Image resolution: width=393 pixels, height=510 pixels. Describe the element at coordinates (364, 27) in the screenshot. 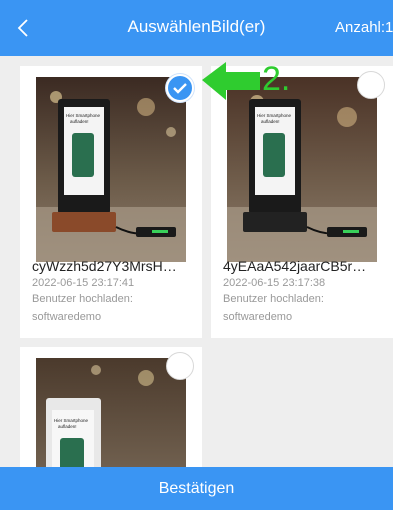

I see `selection-count: Anzahl:1` at that location.